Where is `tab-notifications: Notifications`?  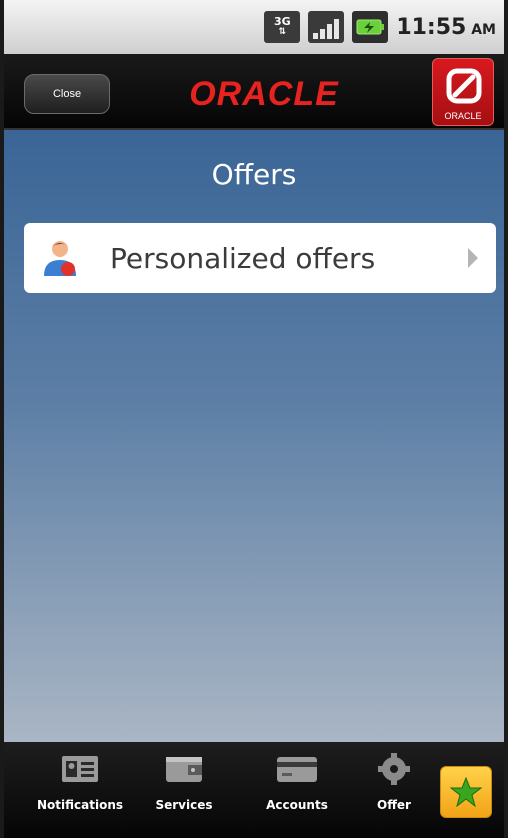 tab-notifications: Notifications is located at coordinates (80, 790).